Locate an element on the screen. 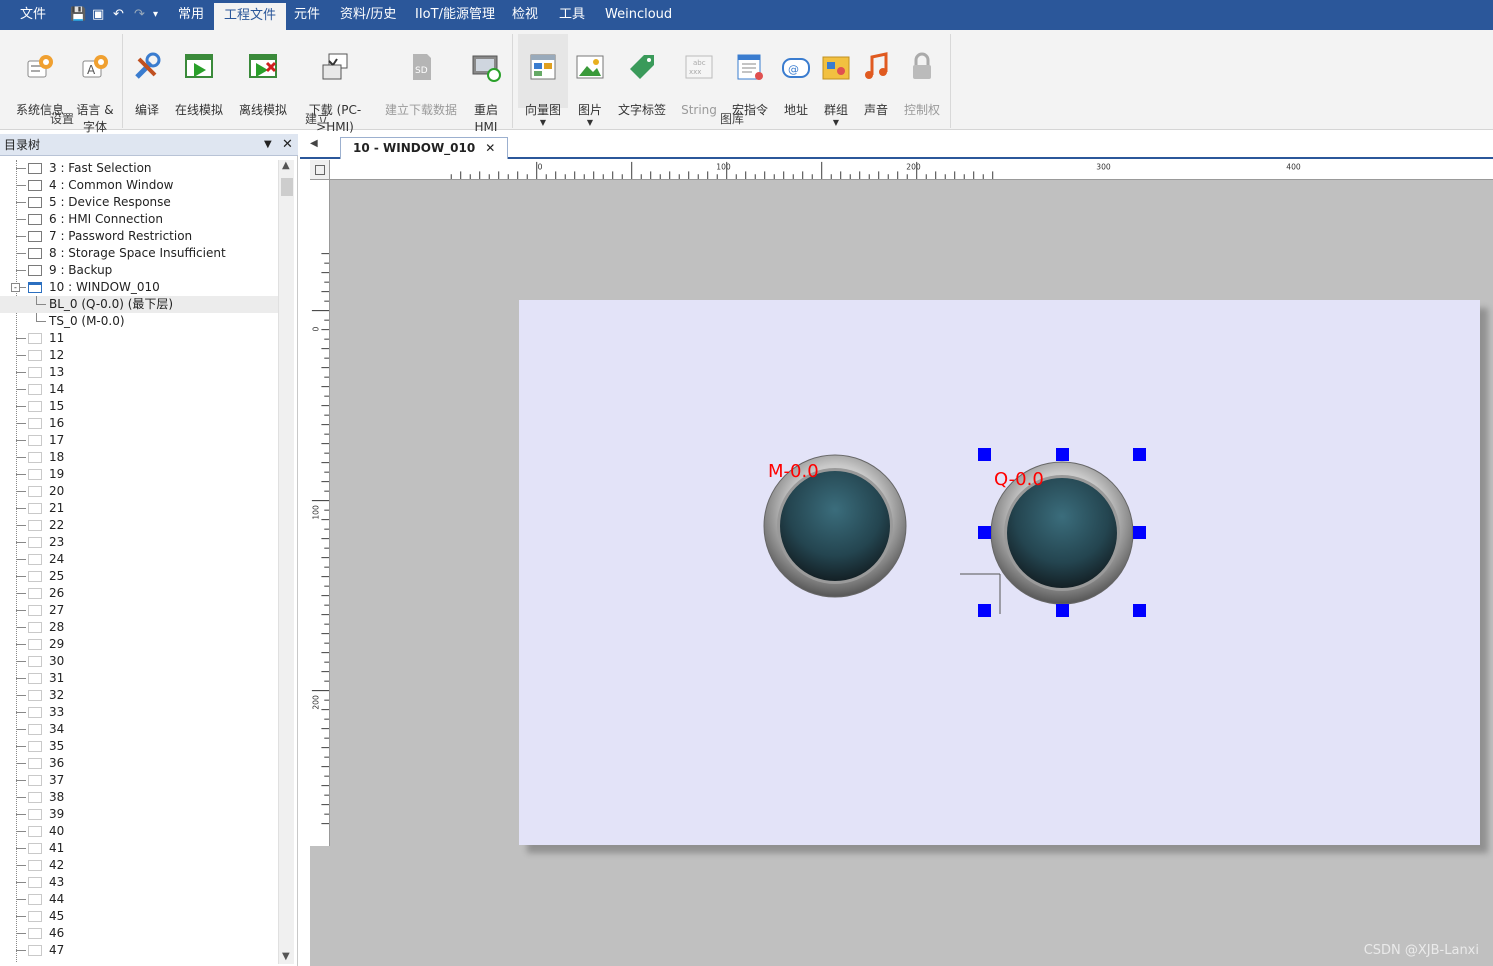 Image resolution: width=1493 pixels, height=966 pixels. tree-item: 38 is located at coordinates (139, 797).